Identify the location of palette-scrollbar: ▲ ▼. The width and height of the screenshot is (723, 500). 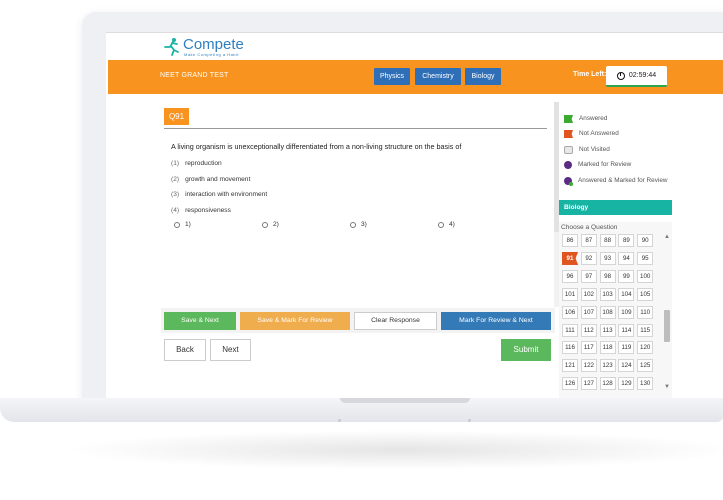
(667, 312).